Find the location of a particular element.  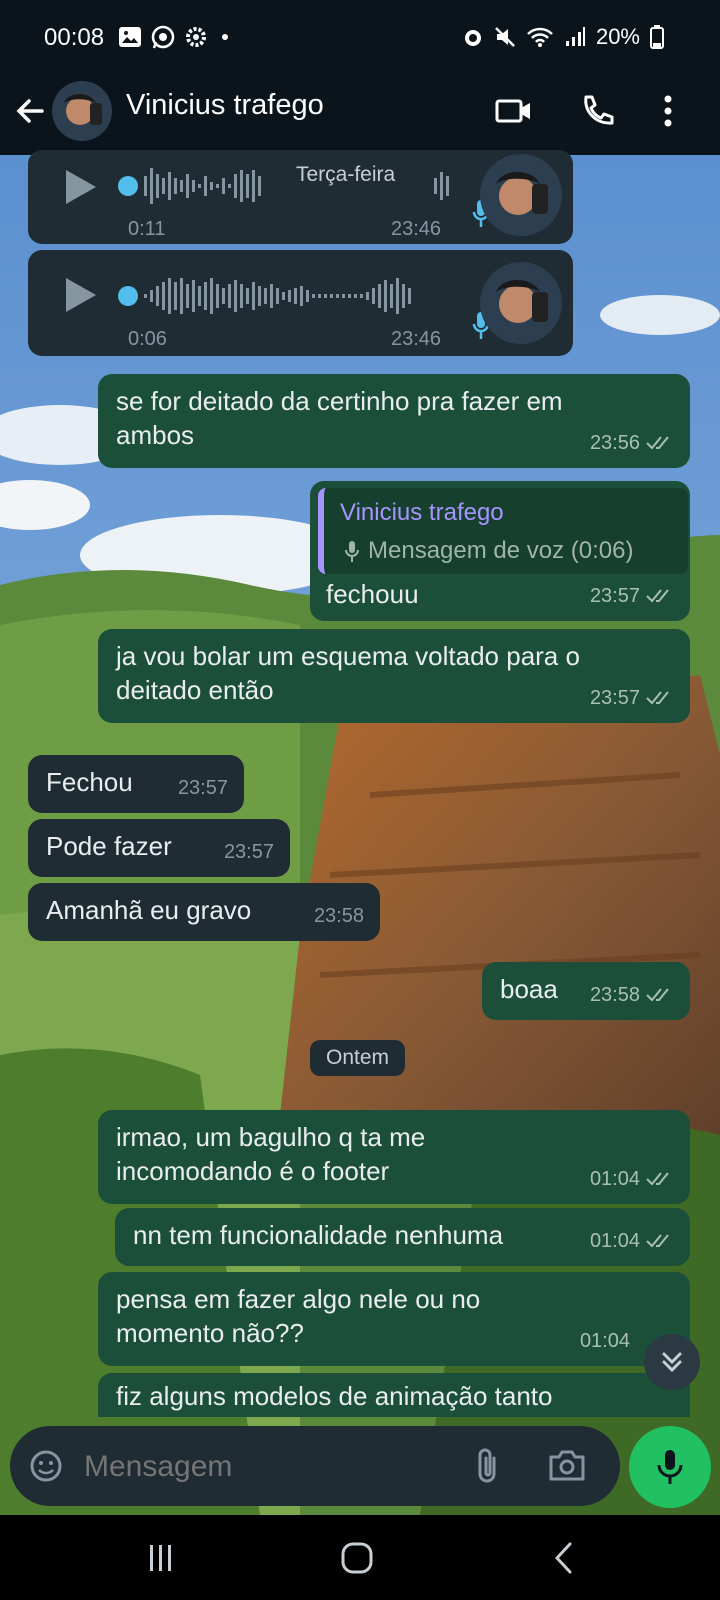

recent-apps-icon is located at coordinates (161, 1558).